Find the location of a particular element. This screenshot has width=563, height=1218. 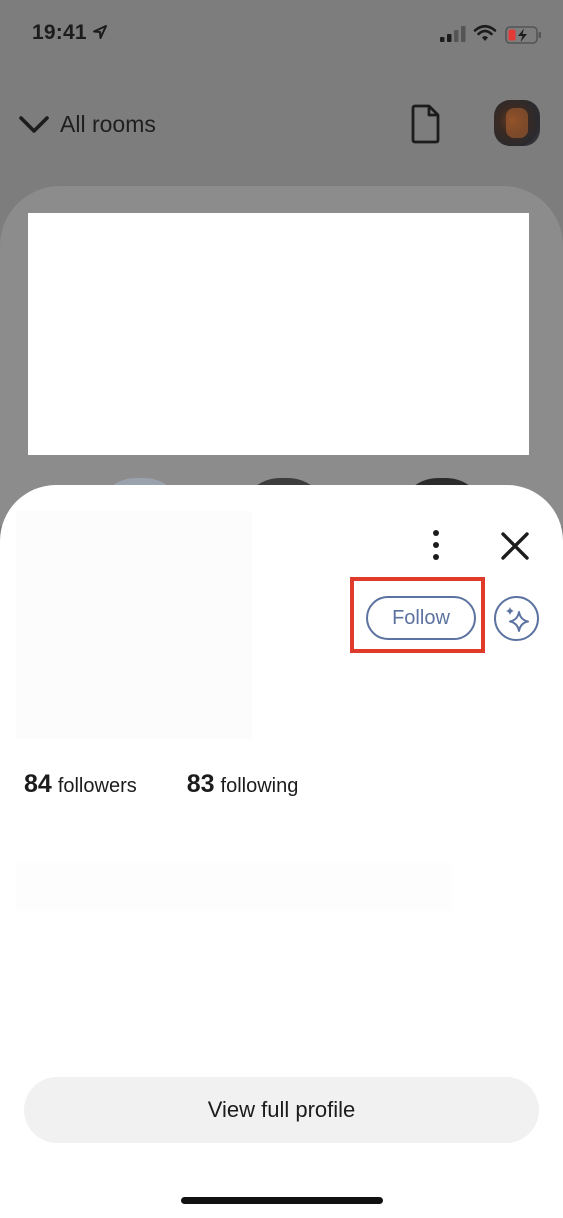

document-button is located at coordinates (426, 124).